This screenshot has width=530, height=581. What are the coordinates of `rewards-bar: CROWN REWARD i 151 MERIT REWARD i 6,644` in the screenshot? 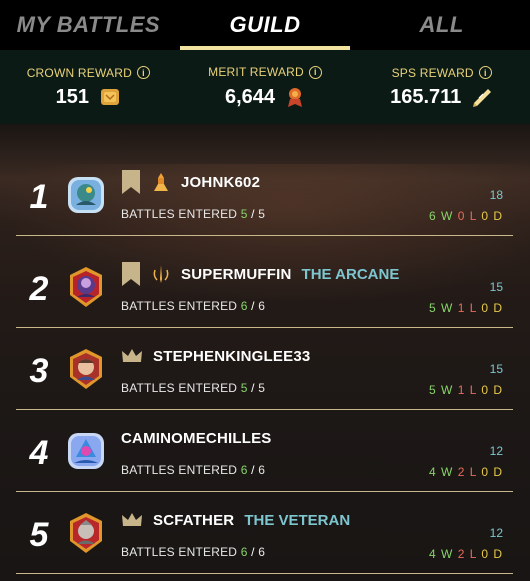 It's located at (265, 87).